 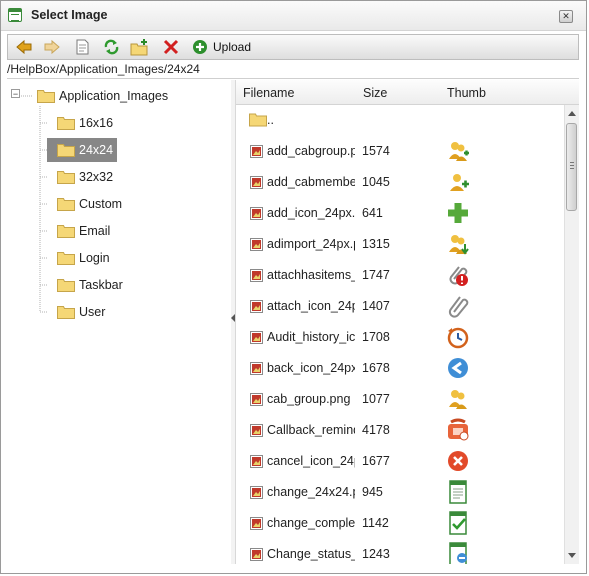 What do you see at coordinates (233, 318) in the screenshot?
I see `collapse-arrow-icon` at bounding box center [233, 318].